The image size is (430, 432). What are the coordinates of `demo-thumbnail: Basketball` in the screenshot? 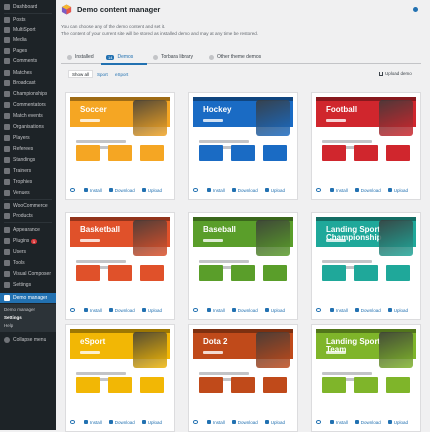 It's located at (120, 257).